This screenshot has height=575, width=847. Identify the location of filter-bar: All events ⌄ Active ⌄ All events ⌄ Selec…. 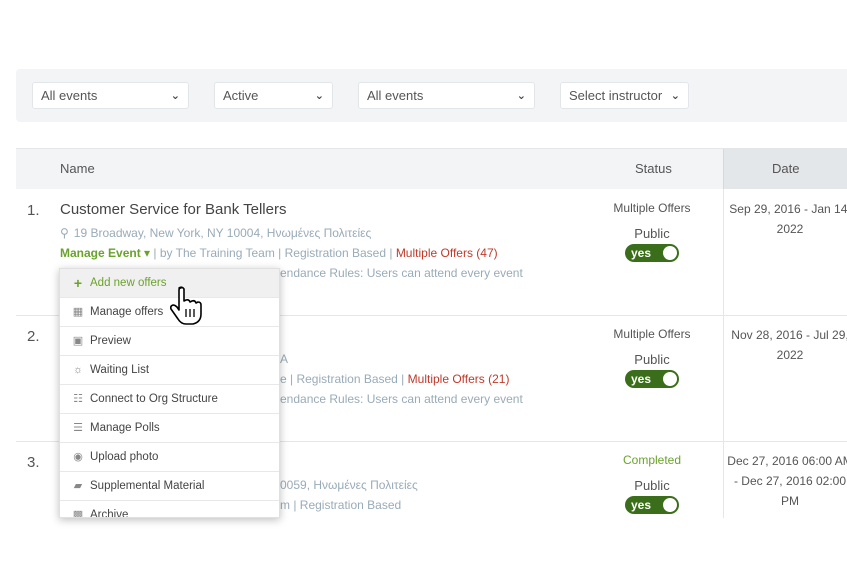
(431, 95).